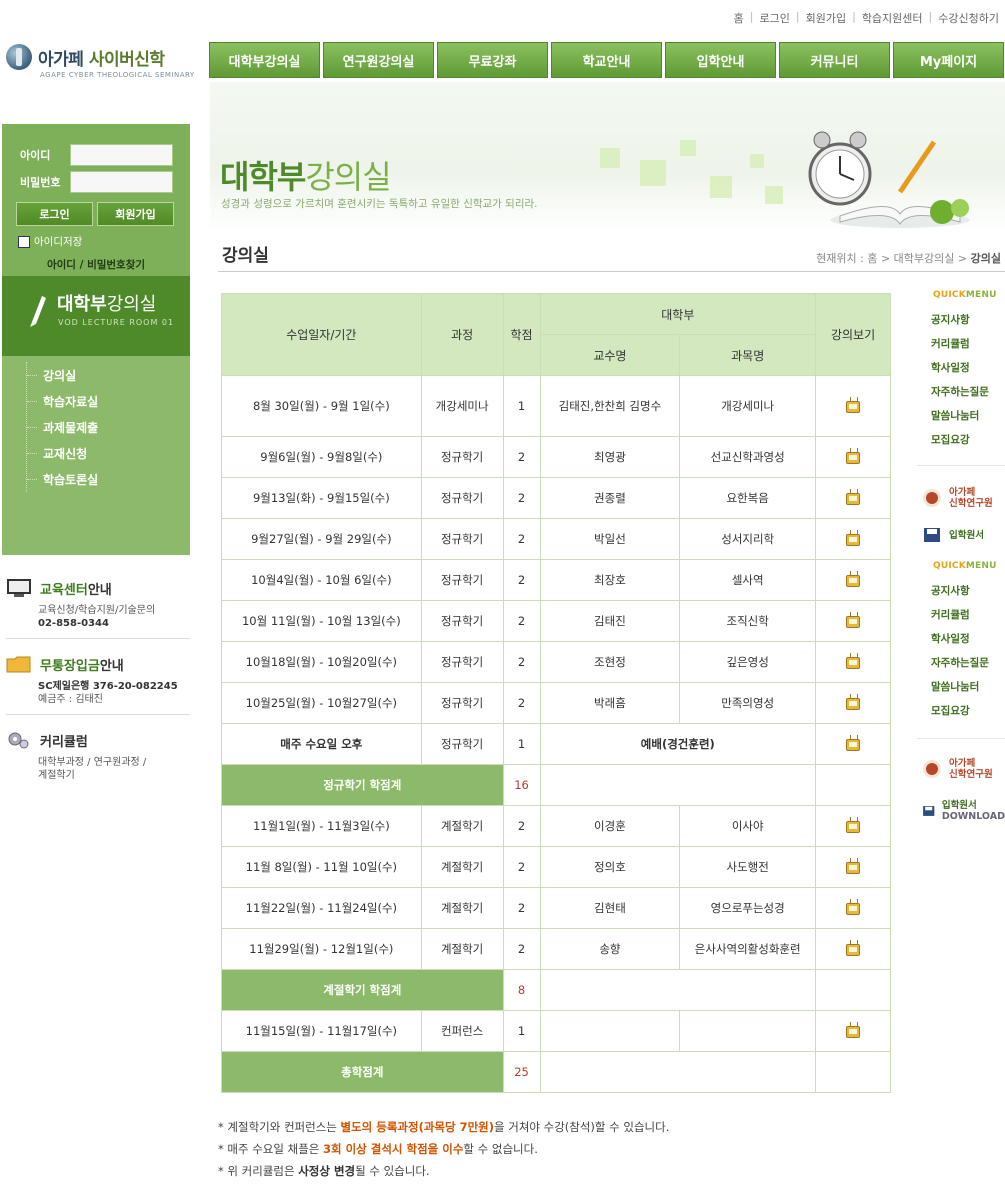 This screenshot has height=1195, width=1005. What do you see at coordinates (50, 241) in the screenshot?
I see `save-id: 아이디저장` at bounding box center [50, 241].